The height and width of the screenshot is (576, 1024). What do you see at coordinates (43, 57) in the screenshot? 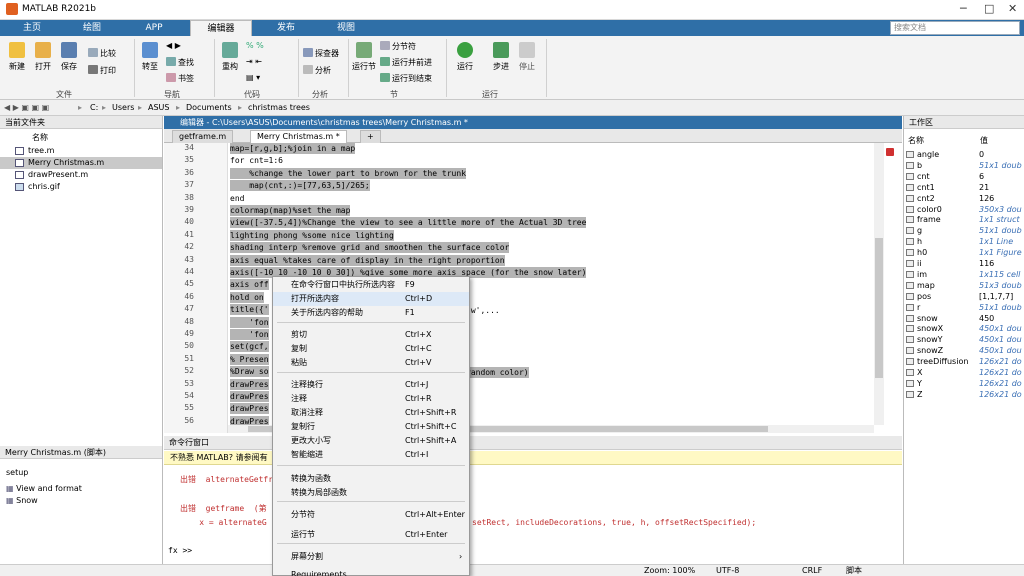
I see `open-button: 打开` at bounding box center [43, 57].